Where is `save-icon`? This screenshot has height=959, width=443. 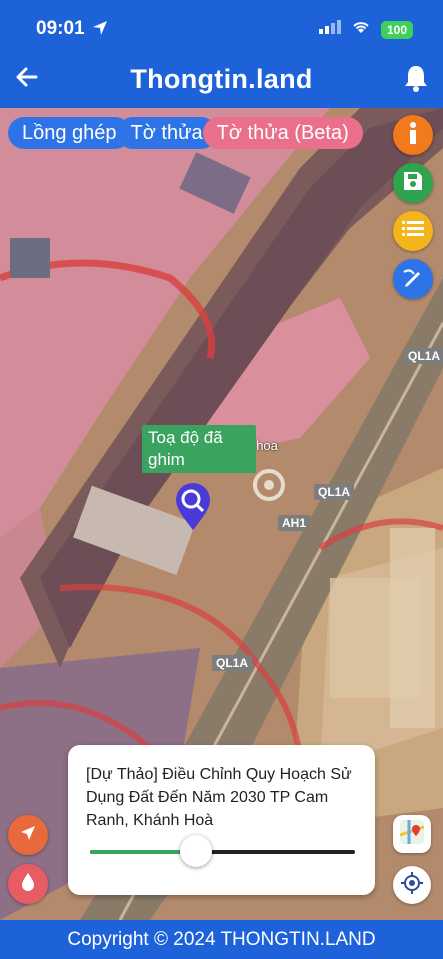 save-icon is located at coordinates (413, 183).